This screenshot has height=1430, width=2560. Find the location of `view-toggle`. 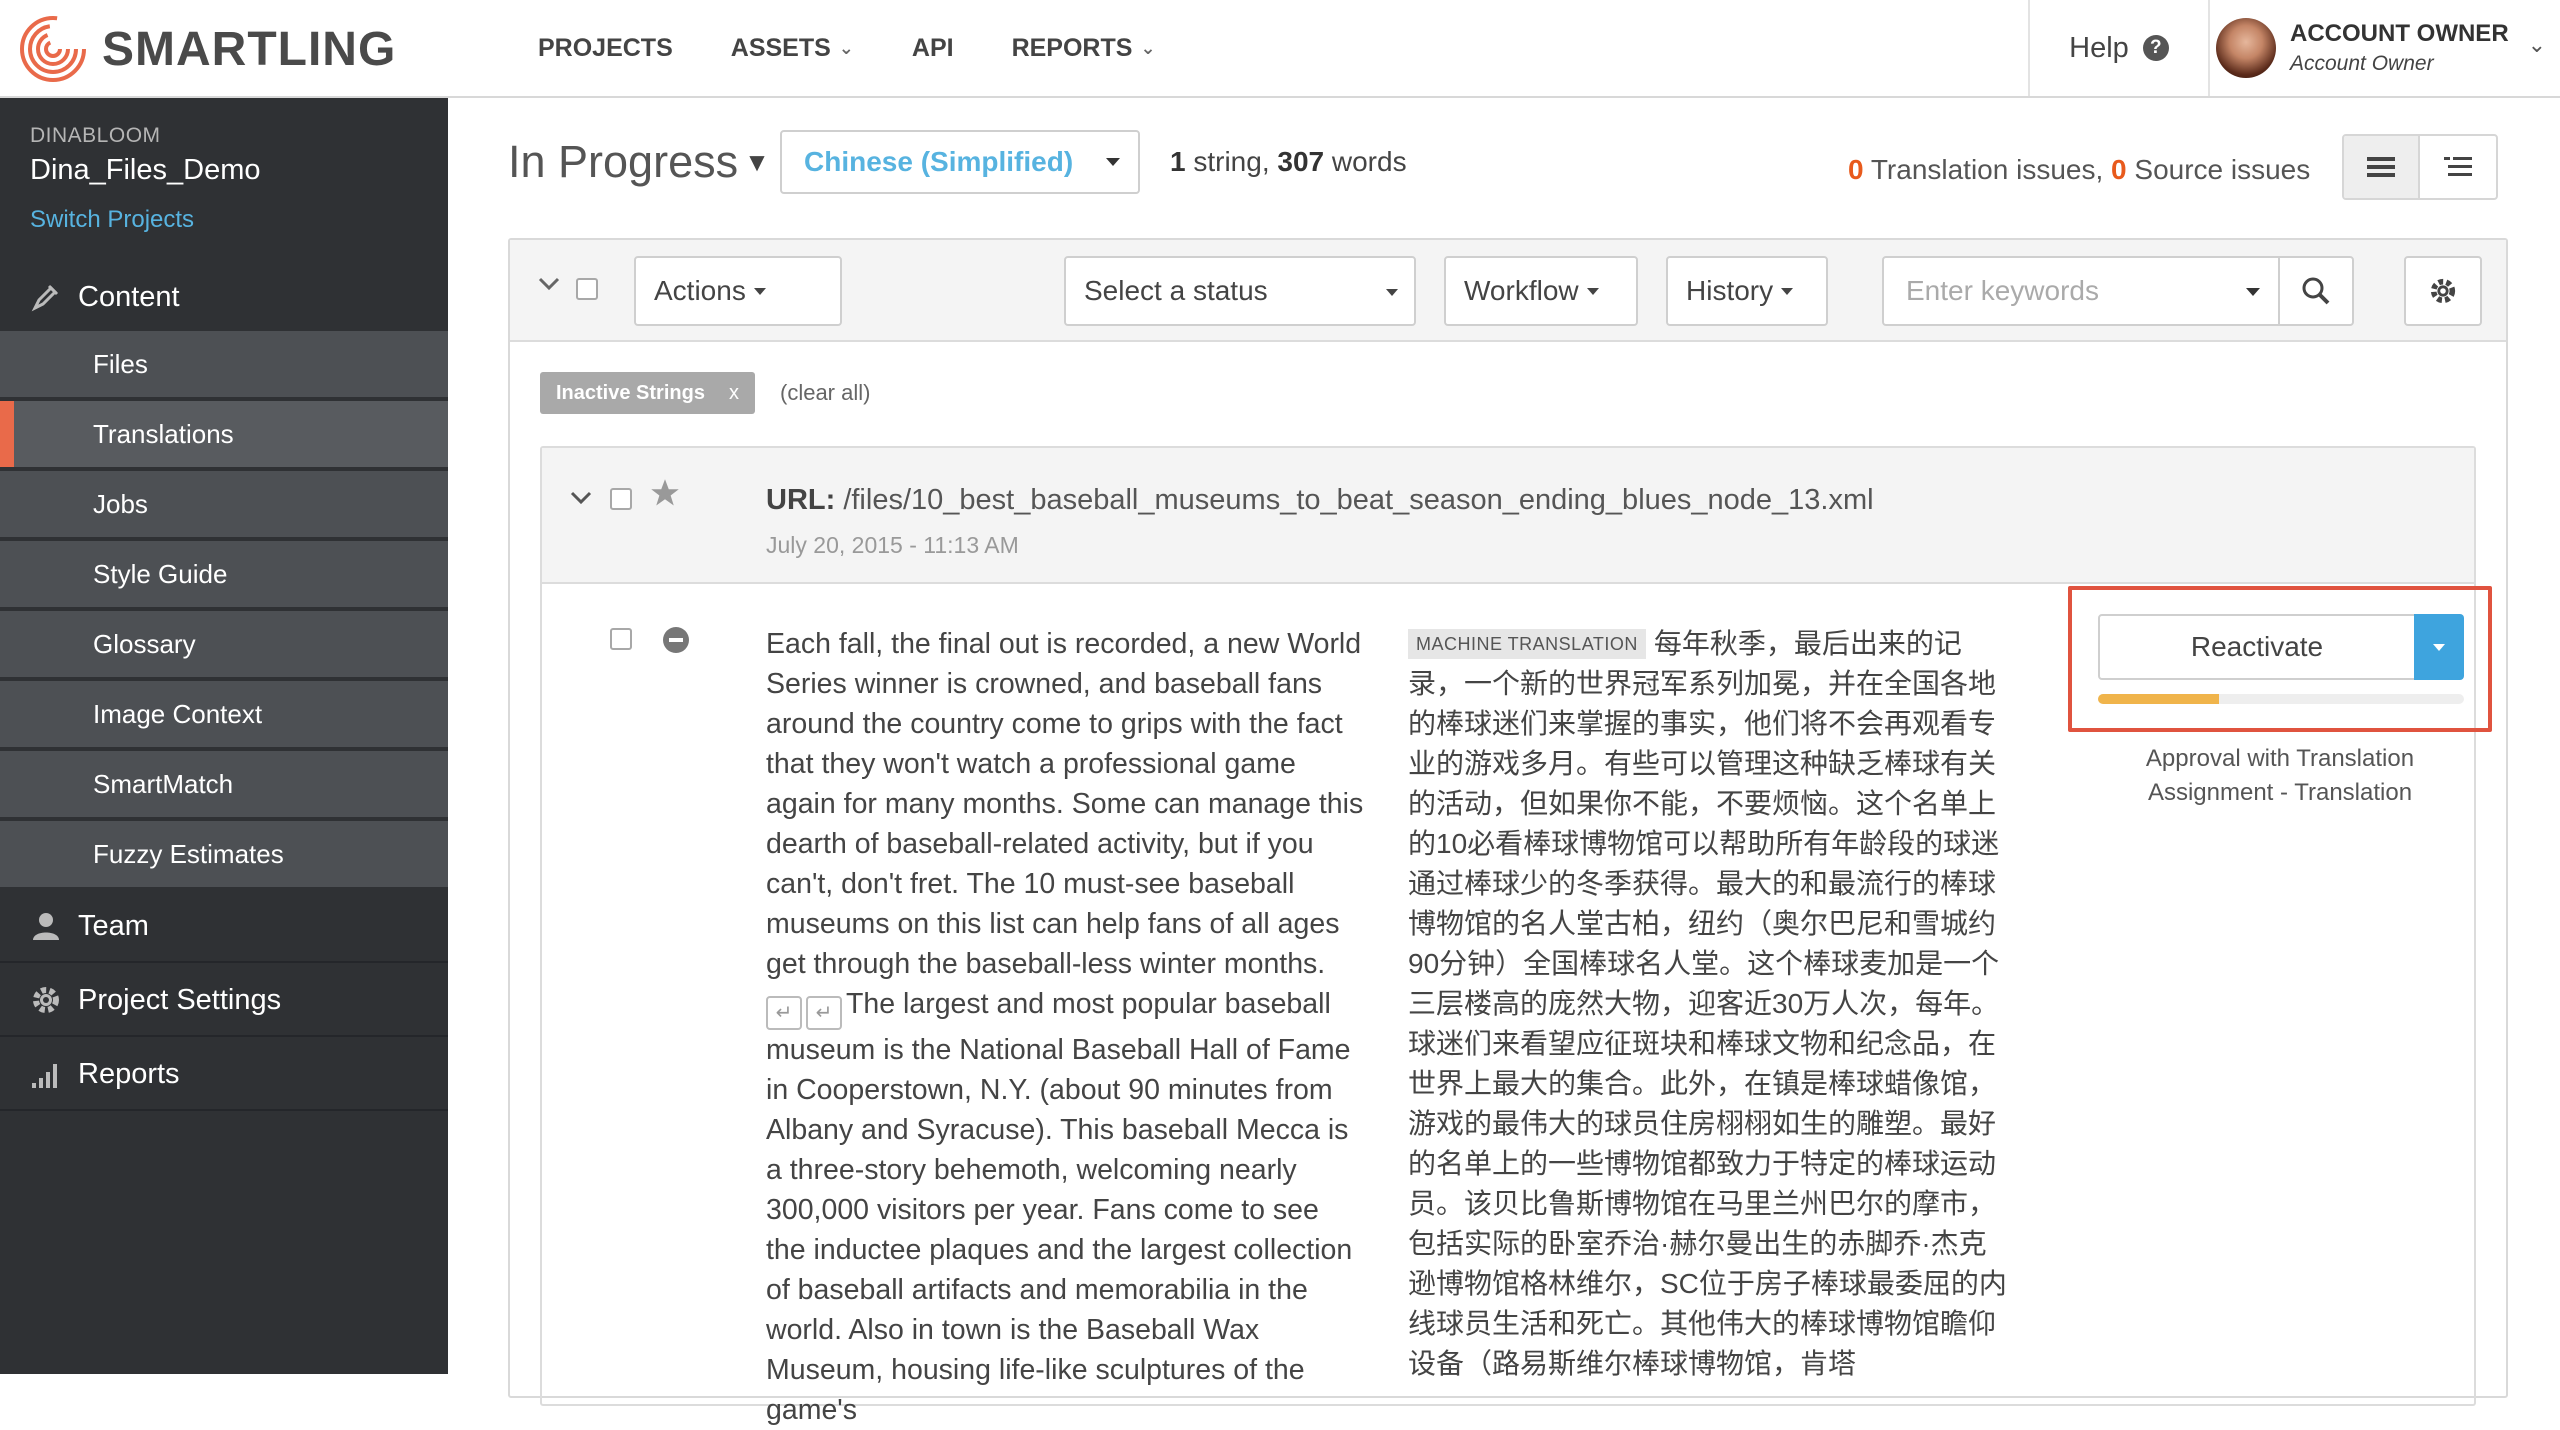

view-toggle is located at coordinates (2420, 167).